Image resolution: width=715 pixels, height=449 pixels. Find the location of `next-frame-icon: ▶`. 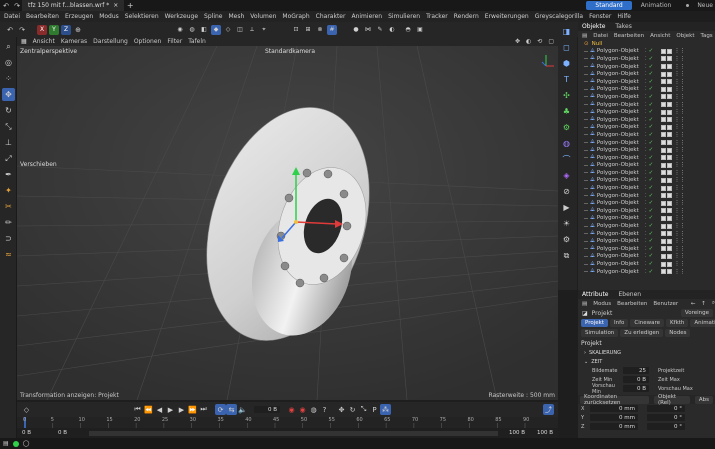

next-frame-icon: ▶ is located at coordinates (181, 409).